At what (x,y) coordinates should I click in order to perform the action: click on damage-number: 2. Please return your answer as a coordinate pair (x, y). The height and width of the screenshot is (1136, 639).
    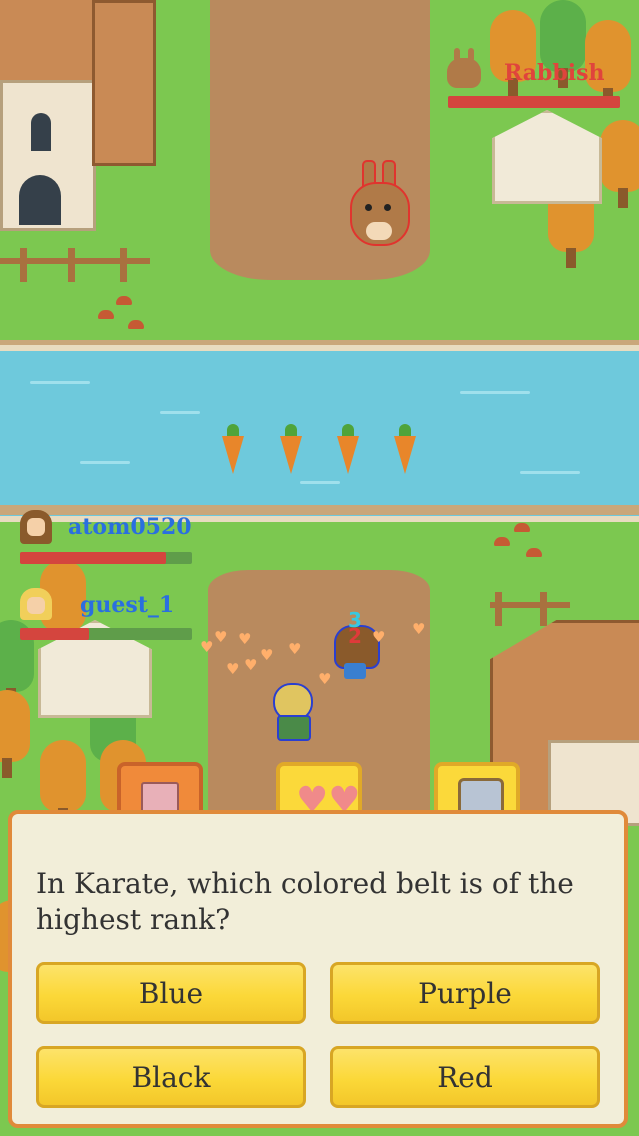
    Looking at the image, I should click on (355, 636).